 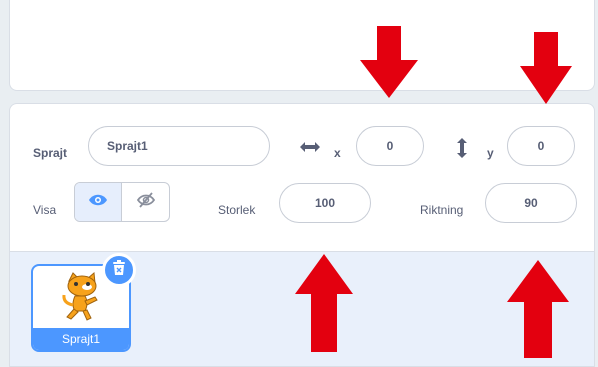 I want to click on eye-slash-icon, so click(x=146, y=202).